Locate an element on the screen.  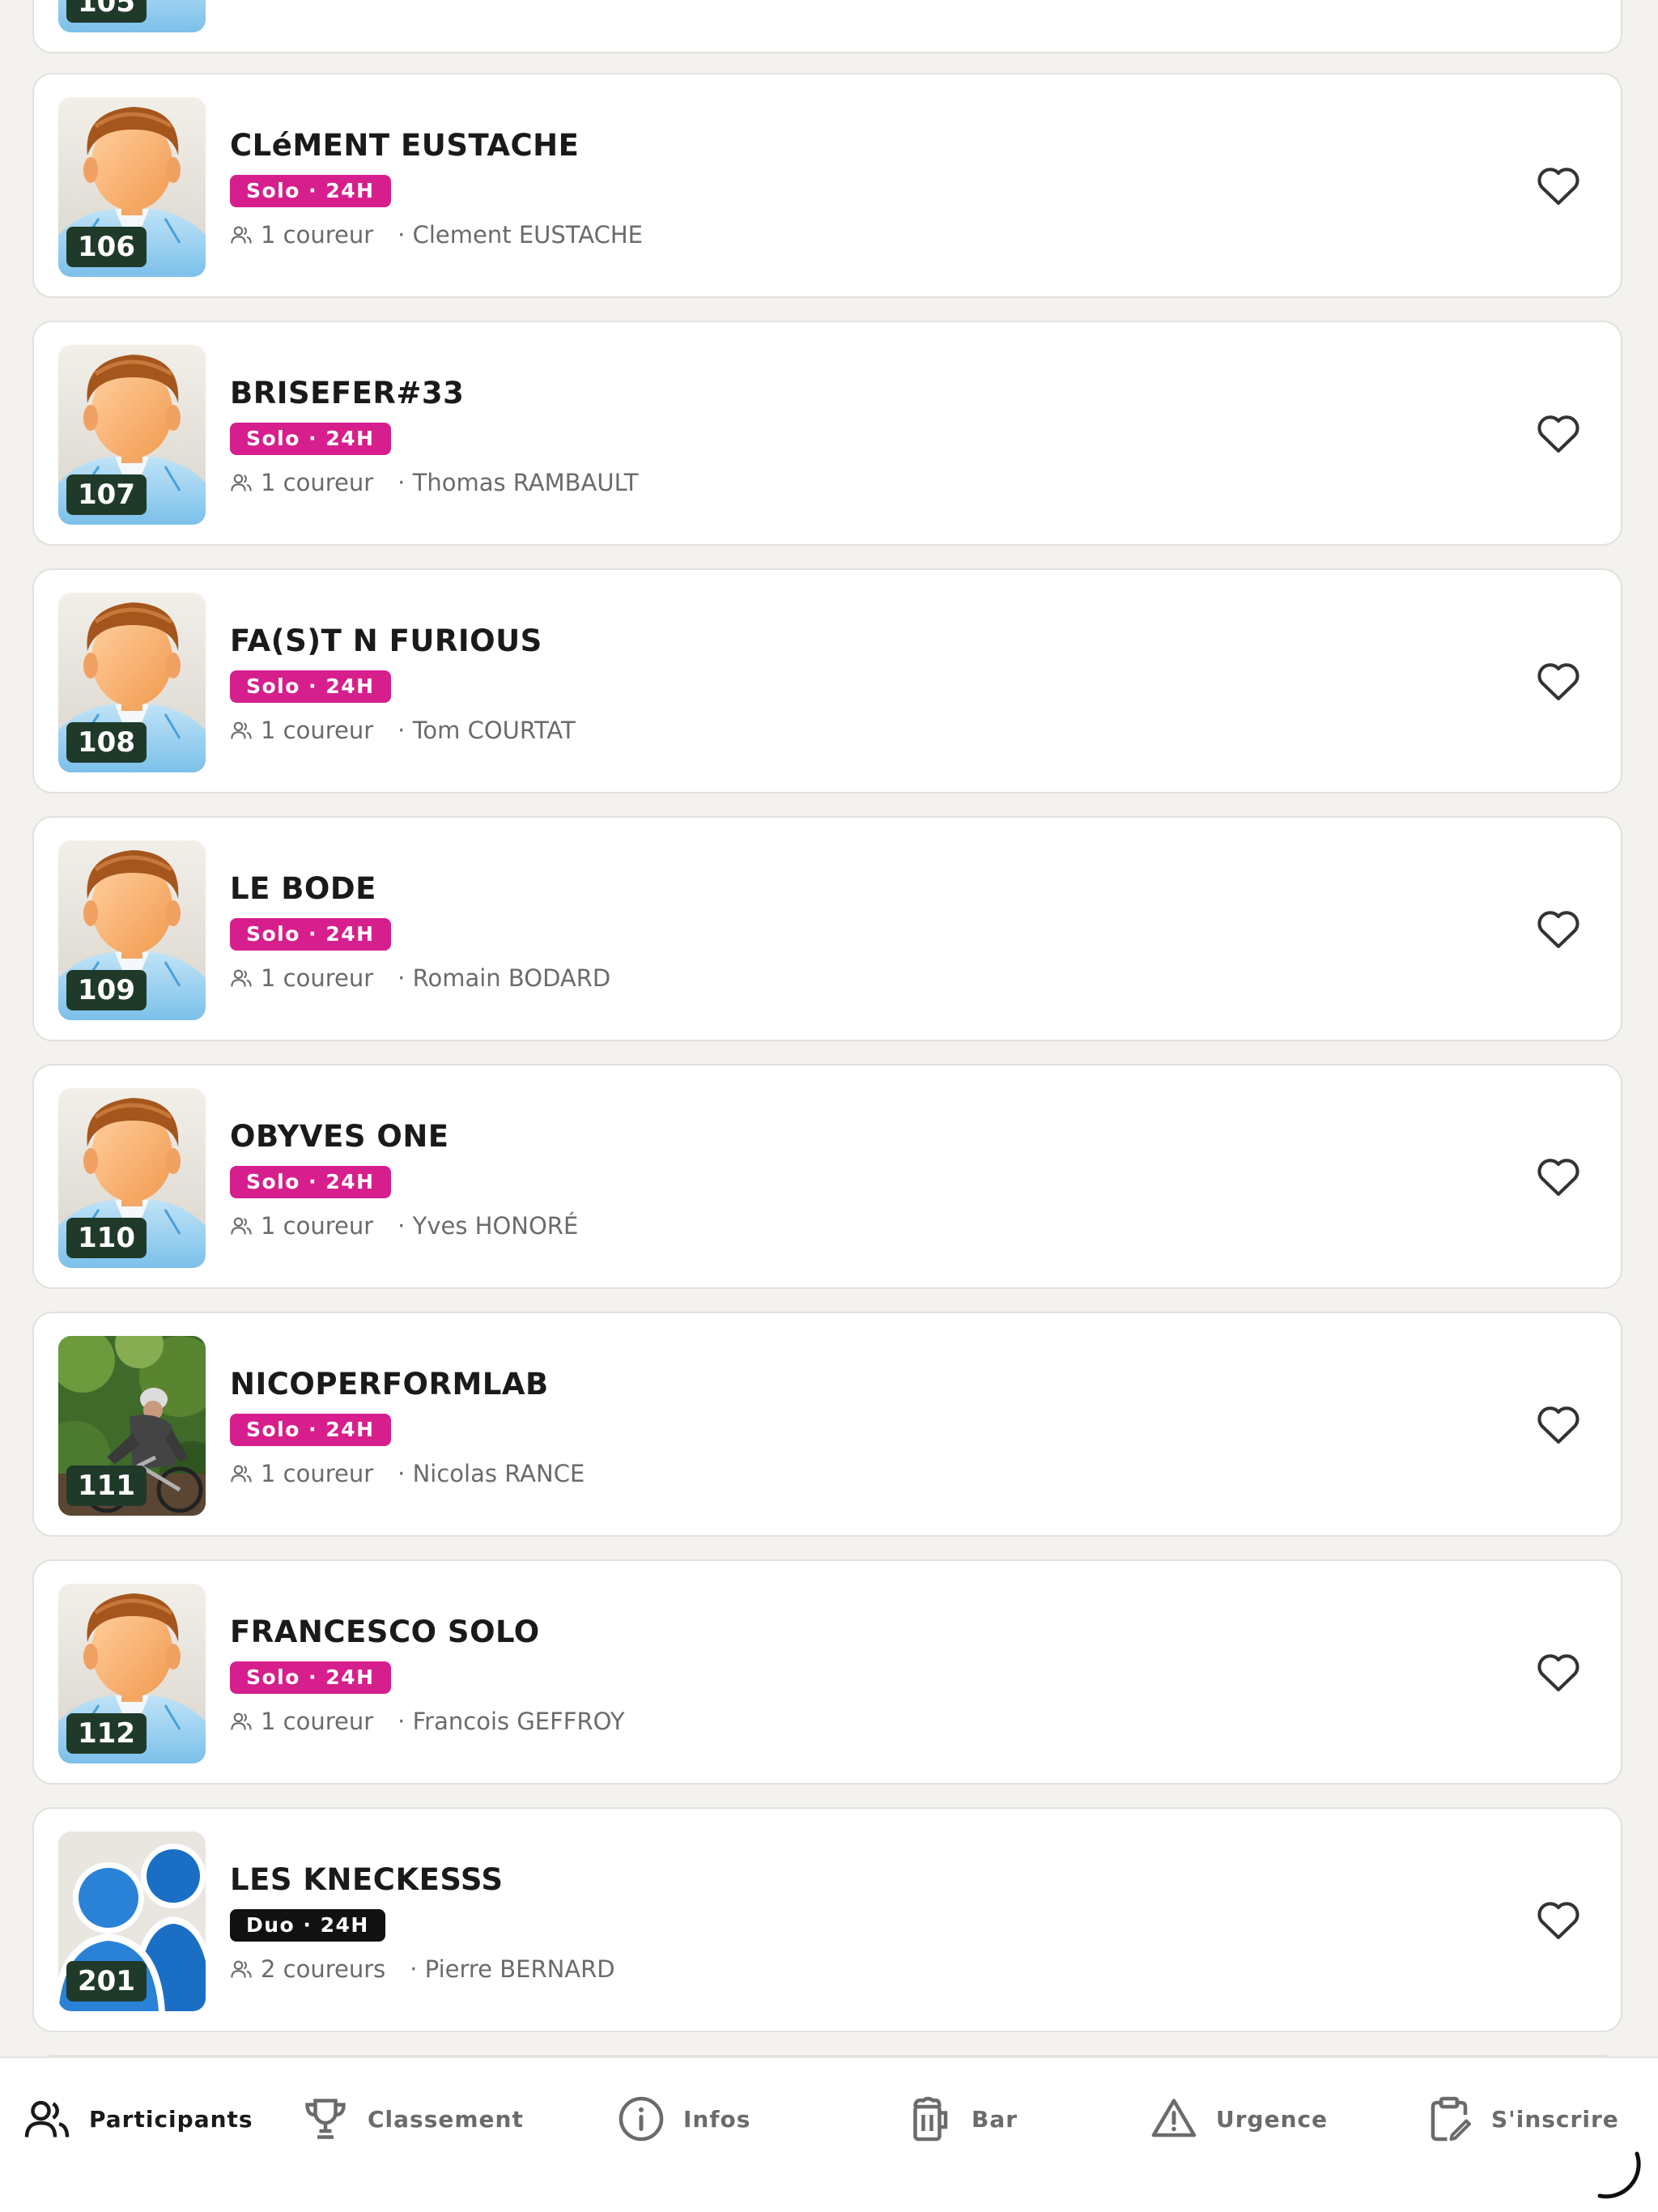
riders-info: 1 coureur · Thomas RAMBAULT is located at coordinates (434, 483).